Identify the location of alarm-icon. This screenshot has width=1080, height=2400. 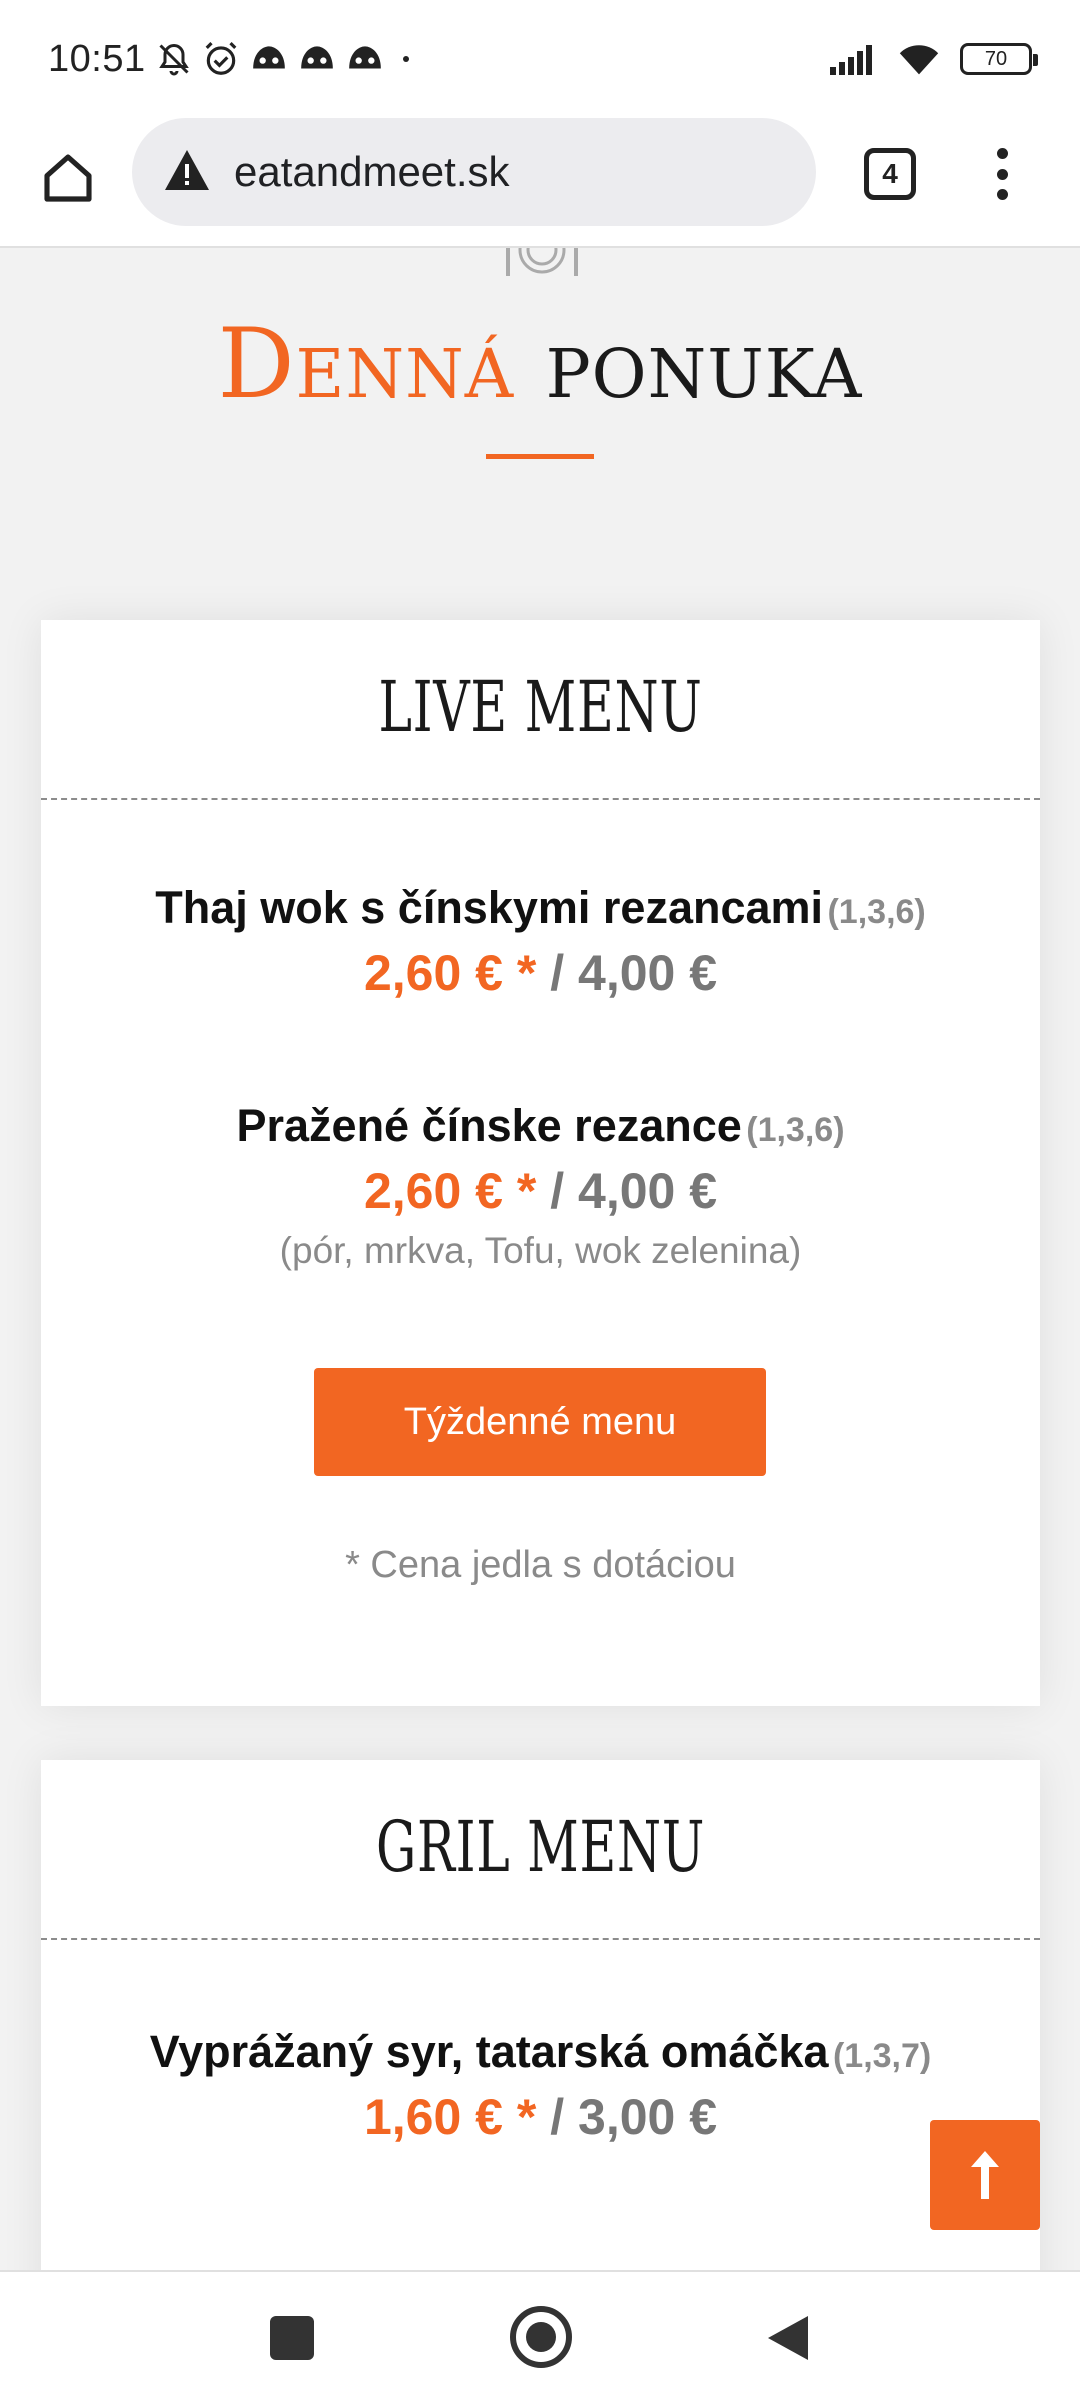
(221, 59).